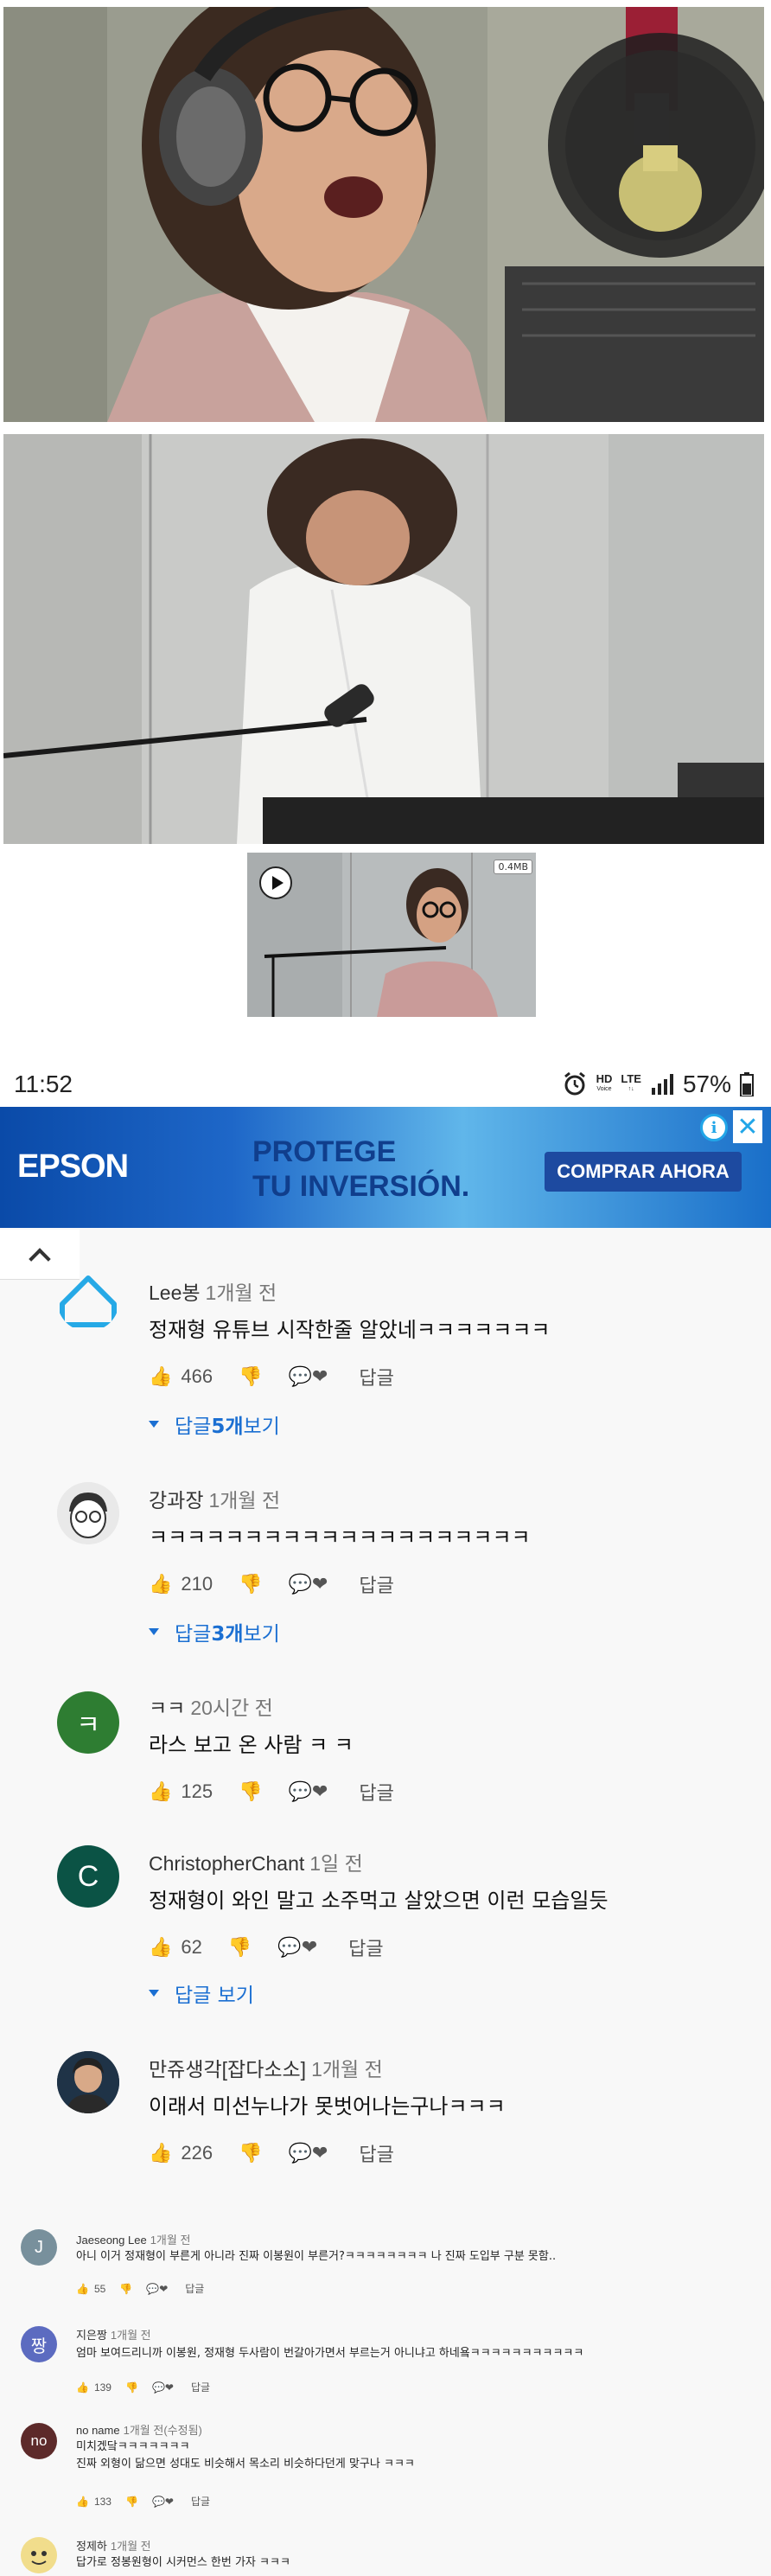  I want to click on comment-author: 만쥬생각[잡다소소], so click(228, 2069).